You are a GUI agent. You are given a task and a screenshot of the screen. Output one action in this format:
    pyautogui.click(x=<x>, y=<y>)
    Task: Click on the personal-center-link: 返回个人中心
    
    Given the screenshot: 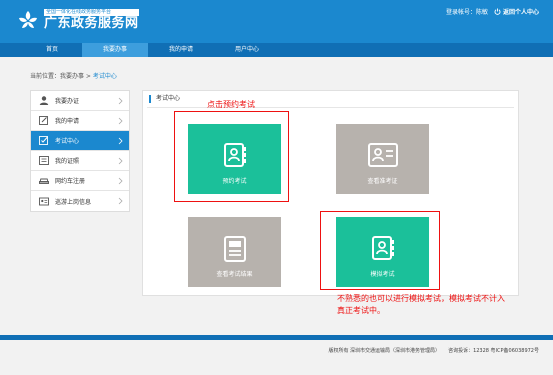 What is the action you would take?
    pyautogui.click(x=516, y=11)
    